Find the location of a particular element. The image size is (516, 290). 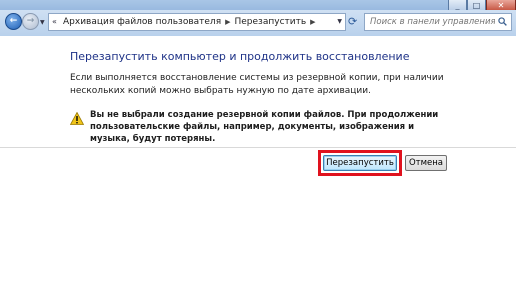

cancel-button: Отмена is located at coordinates (426, 163).